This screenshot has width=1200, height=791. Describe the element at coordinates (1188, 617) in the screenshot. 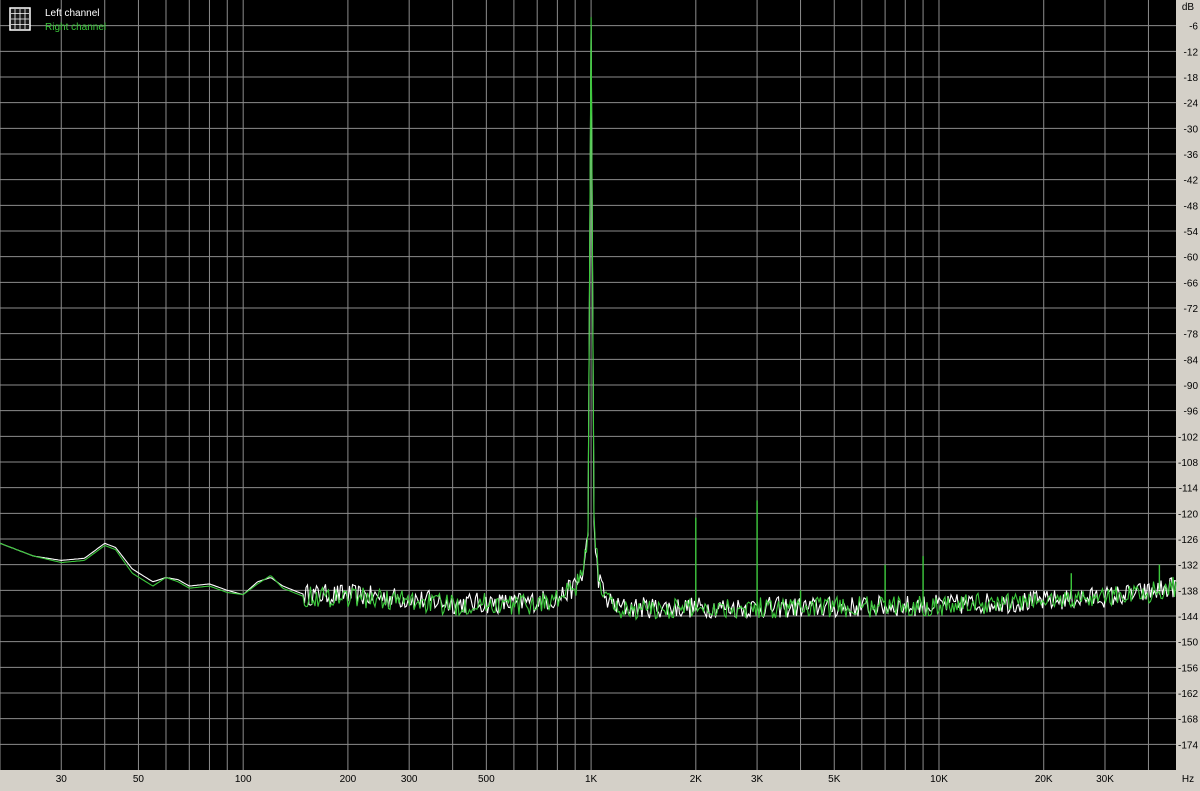

I see `y-tick-label: -144` at that location.